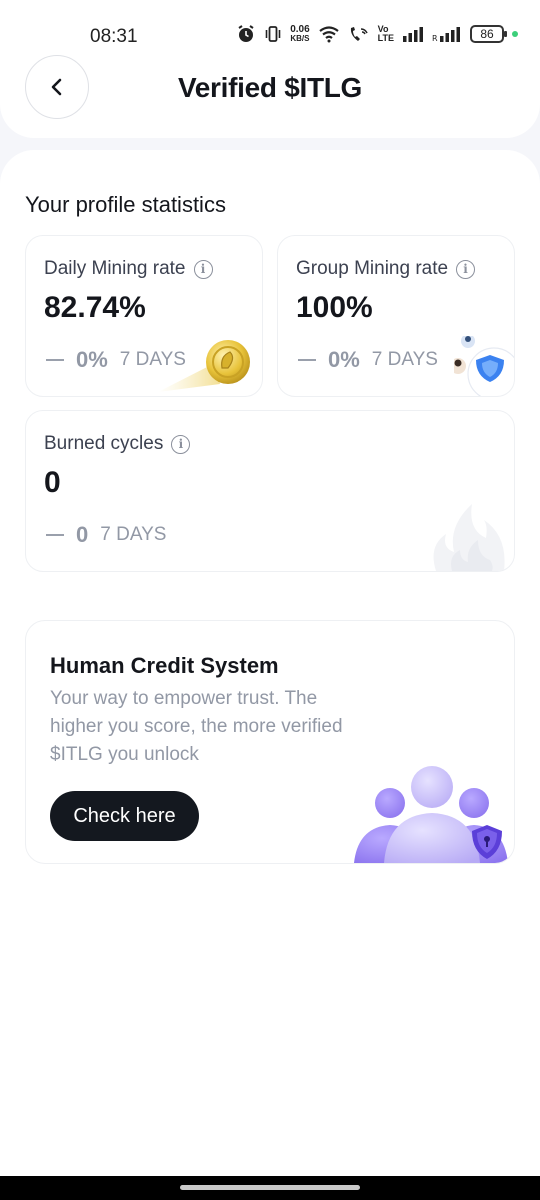  I want to click on signal-icon, so click(413, 34).